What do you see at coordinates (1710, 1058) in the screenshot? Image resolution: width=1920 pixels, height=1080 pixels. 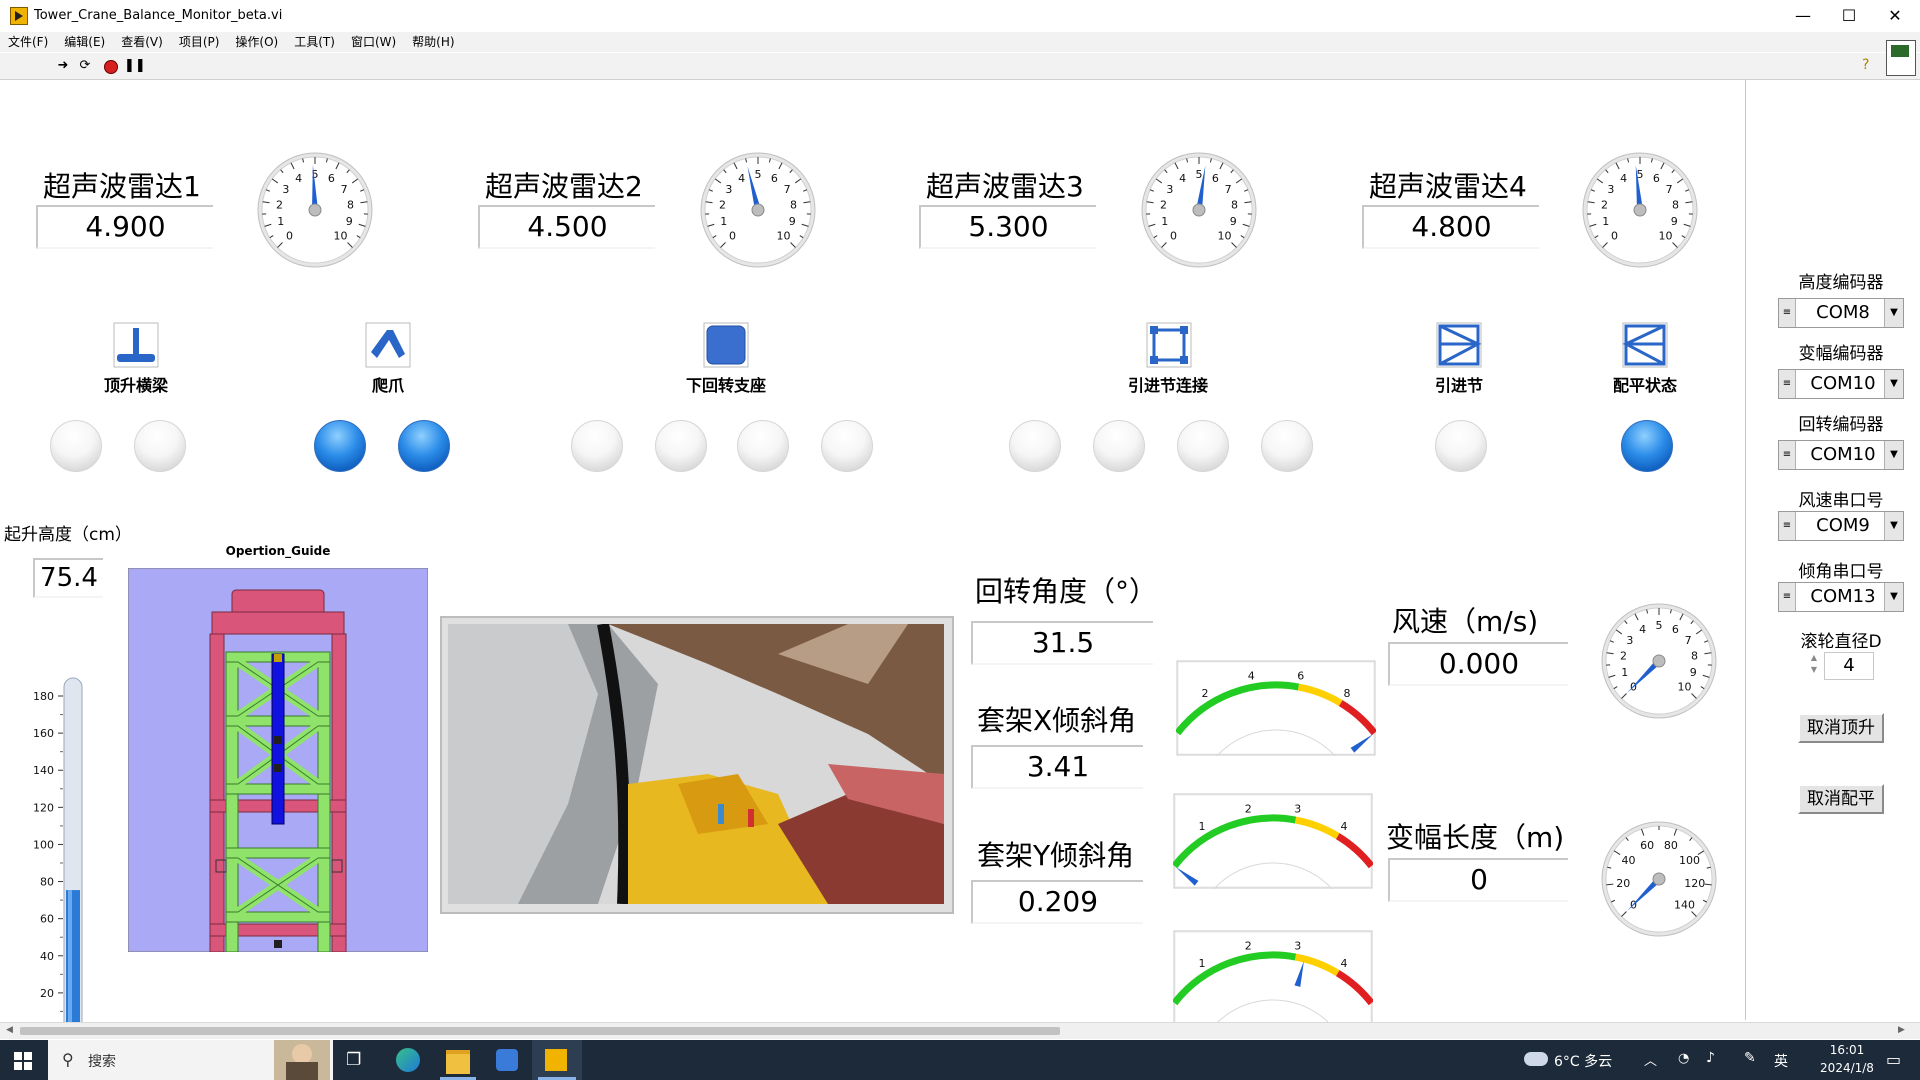 I see `volume-icon: ♪` at bounding box center [1710, 1058].